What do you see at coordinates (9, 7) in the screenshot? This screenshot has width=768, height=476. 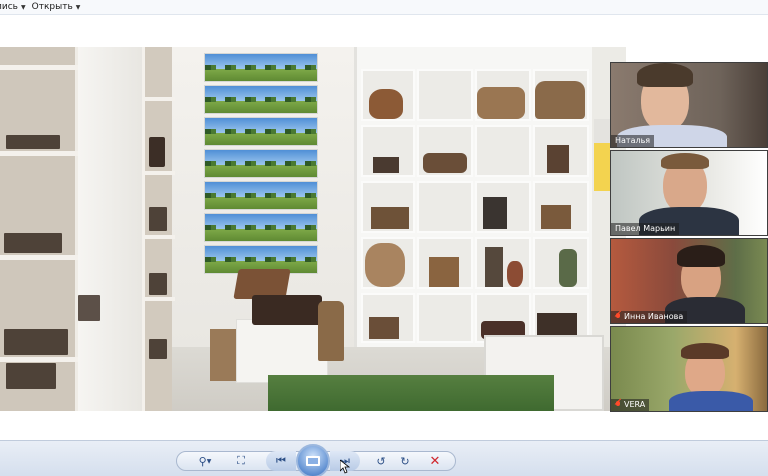 I see `menu-item-record-label: пись` at bounding box center [9, 7].